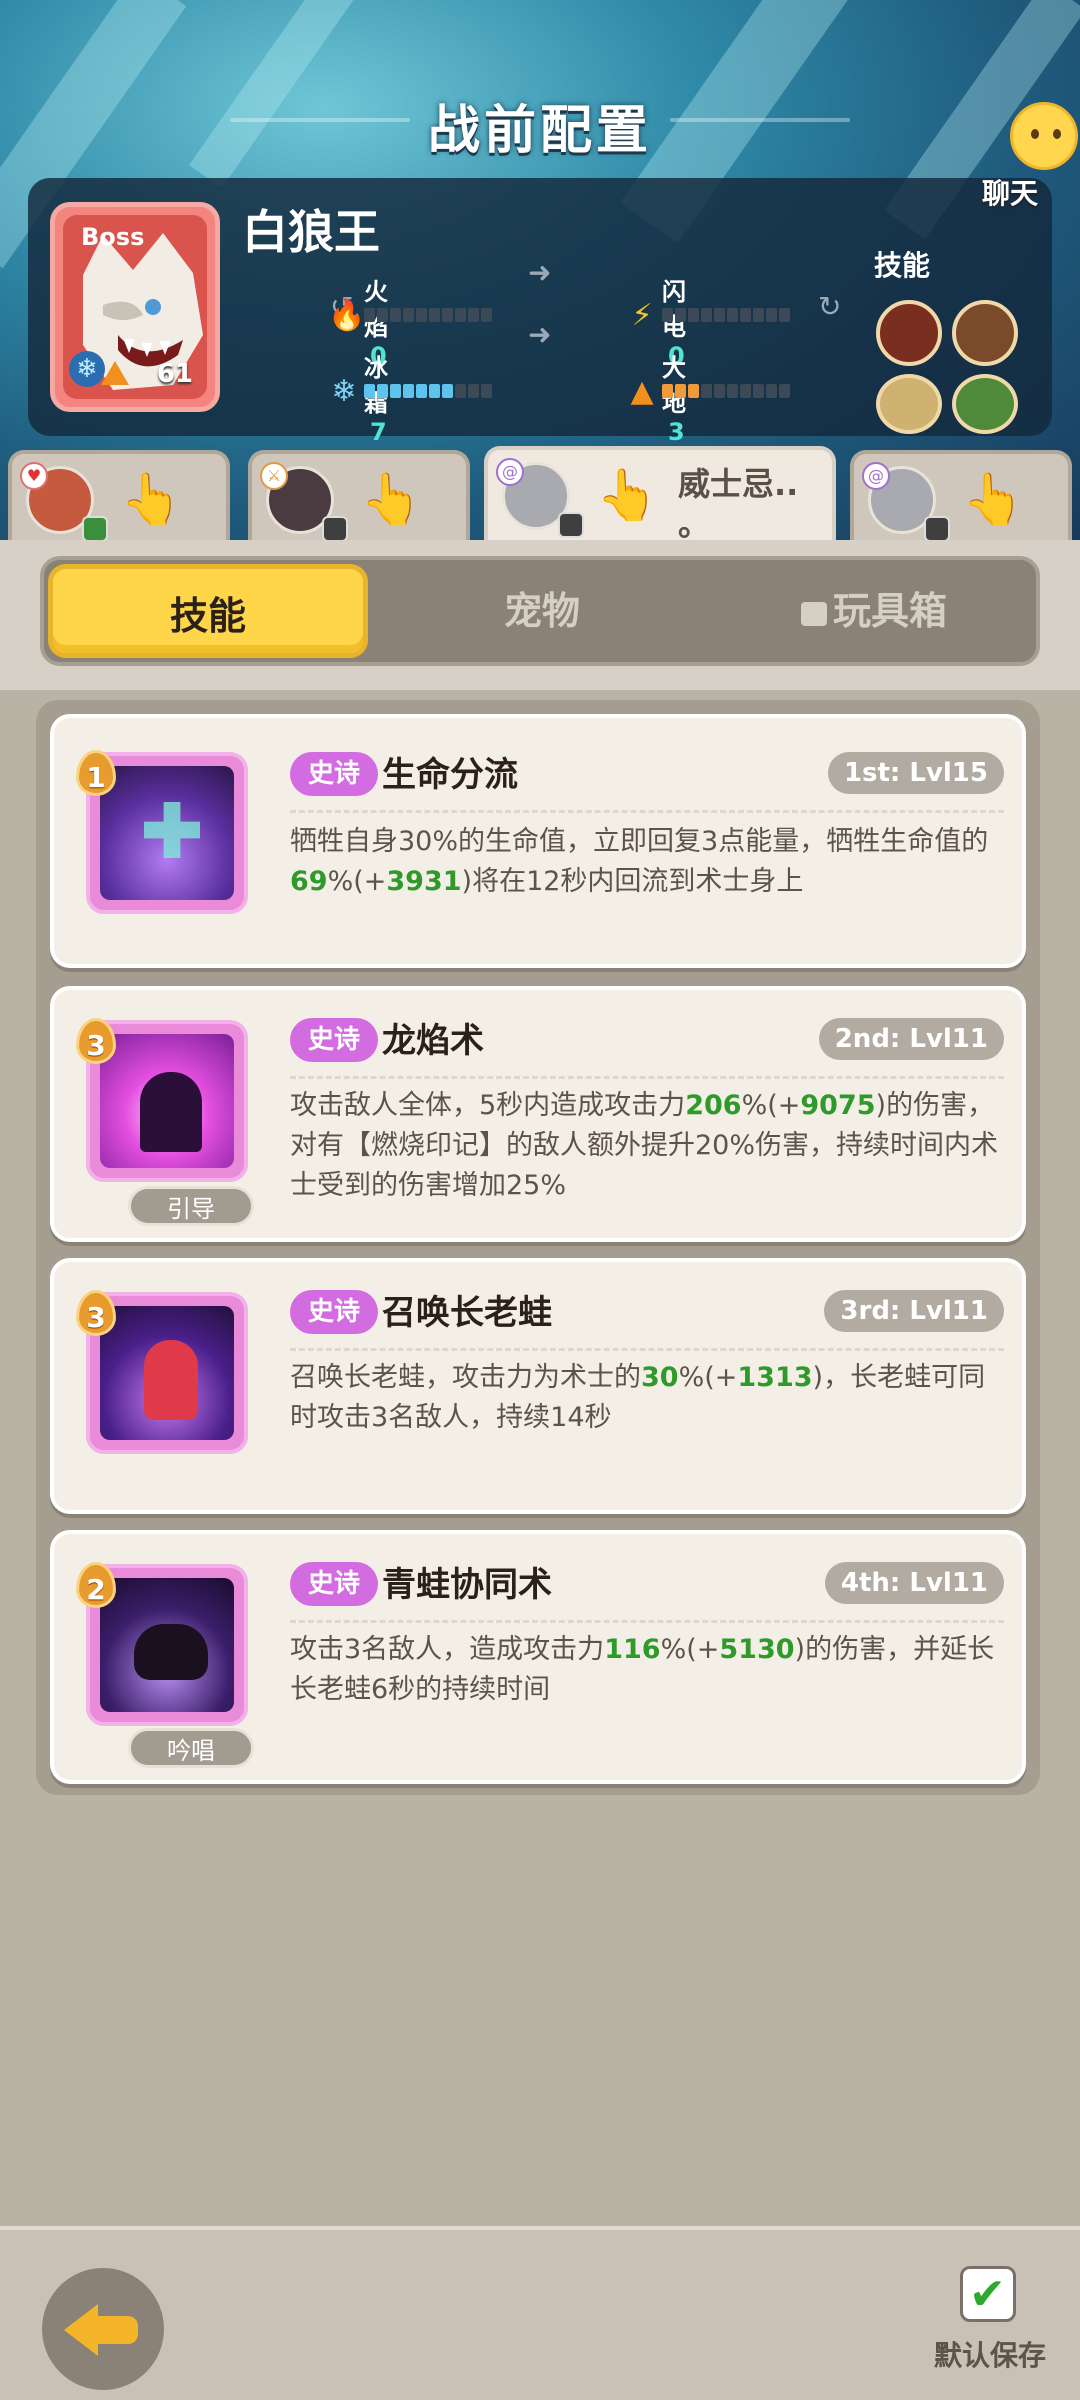  Describe the element at coordinates (433, 1041) in the screenshot. I see `skill-name: 龙焰术` at that location.